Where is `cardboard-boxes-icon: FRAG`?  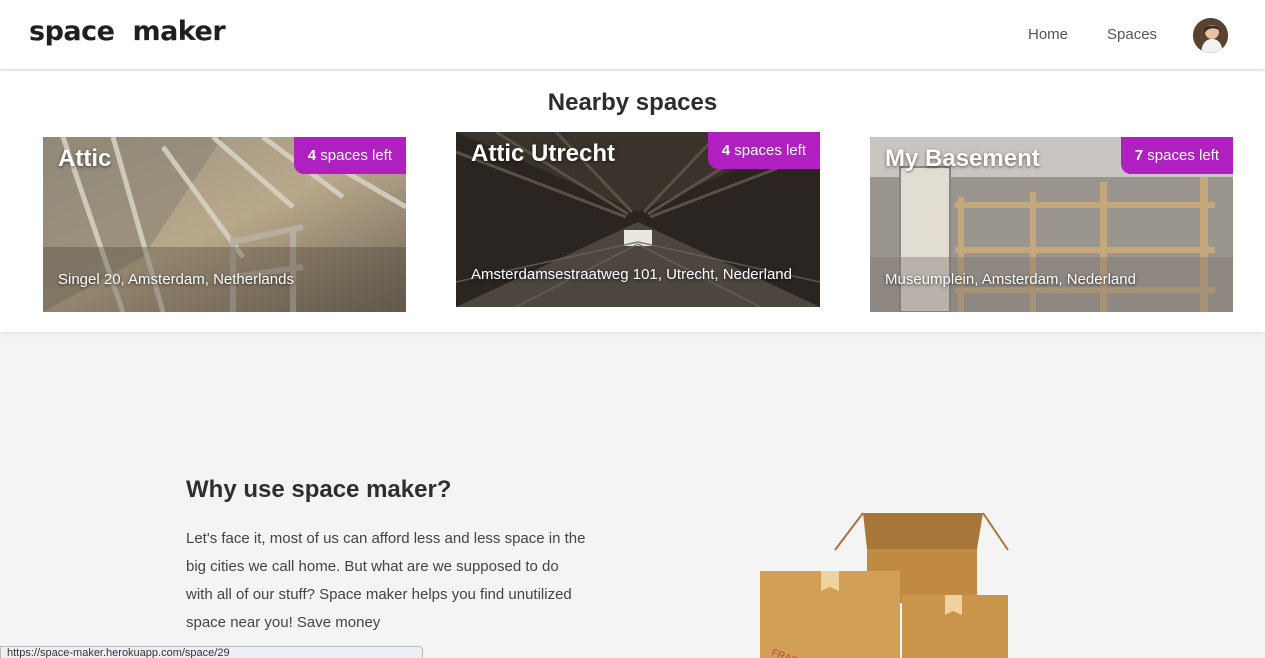 cardboard-boxes-icon: FRAG is located at coordinates (884, 585).